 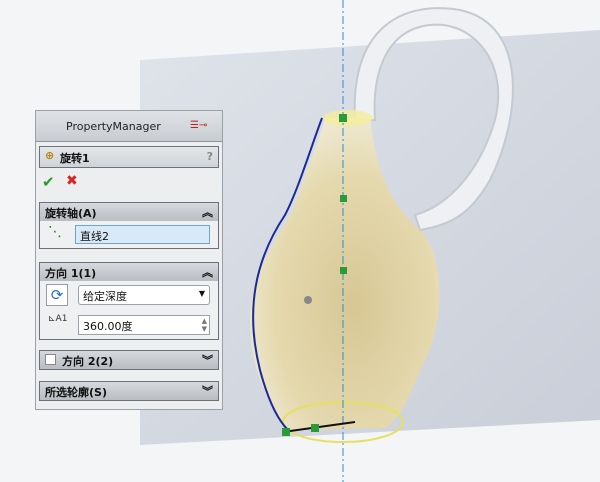 I want to click on cancel-button: ✖, so click(x=72, y=181).